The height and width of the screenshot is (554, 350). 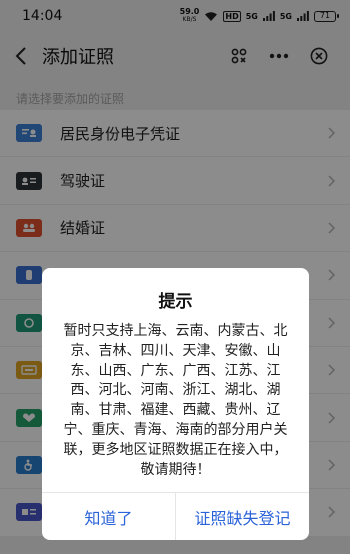 I want to click on dialog-message-line: 敬请期待！, so click(x=175, y=469).